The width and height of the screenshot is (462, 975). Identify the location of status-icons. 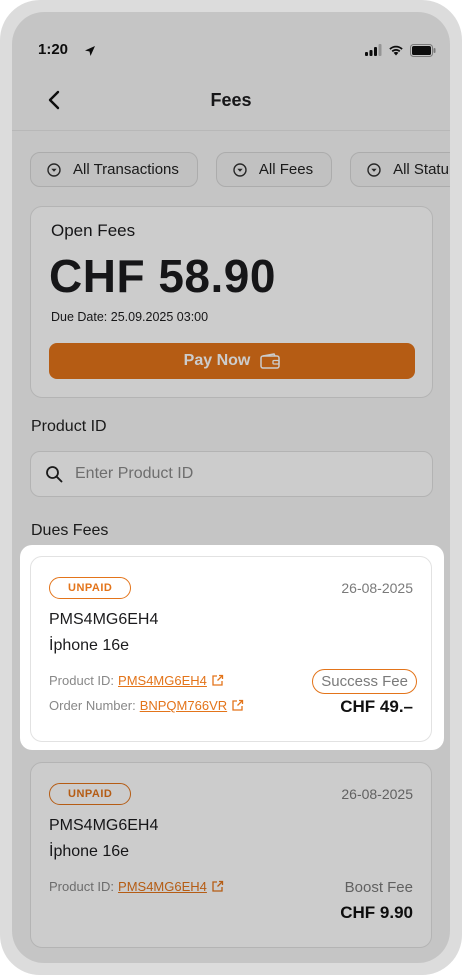
(400, 50).